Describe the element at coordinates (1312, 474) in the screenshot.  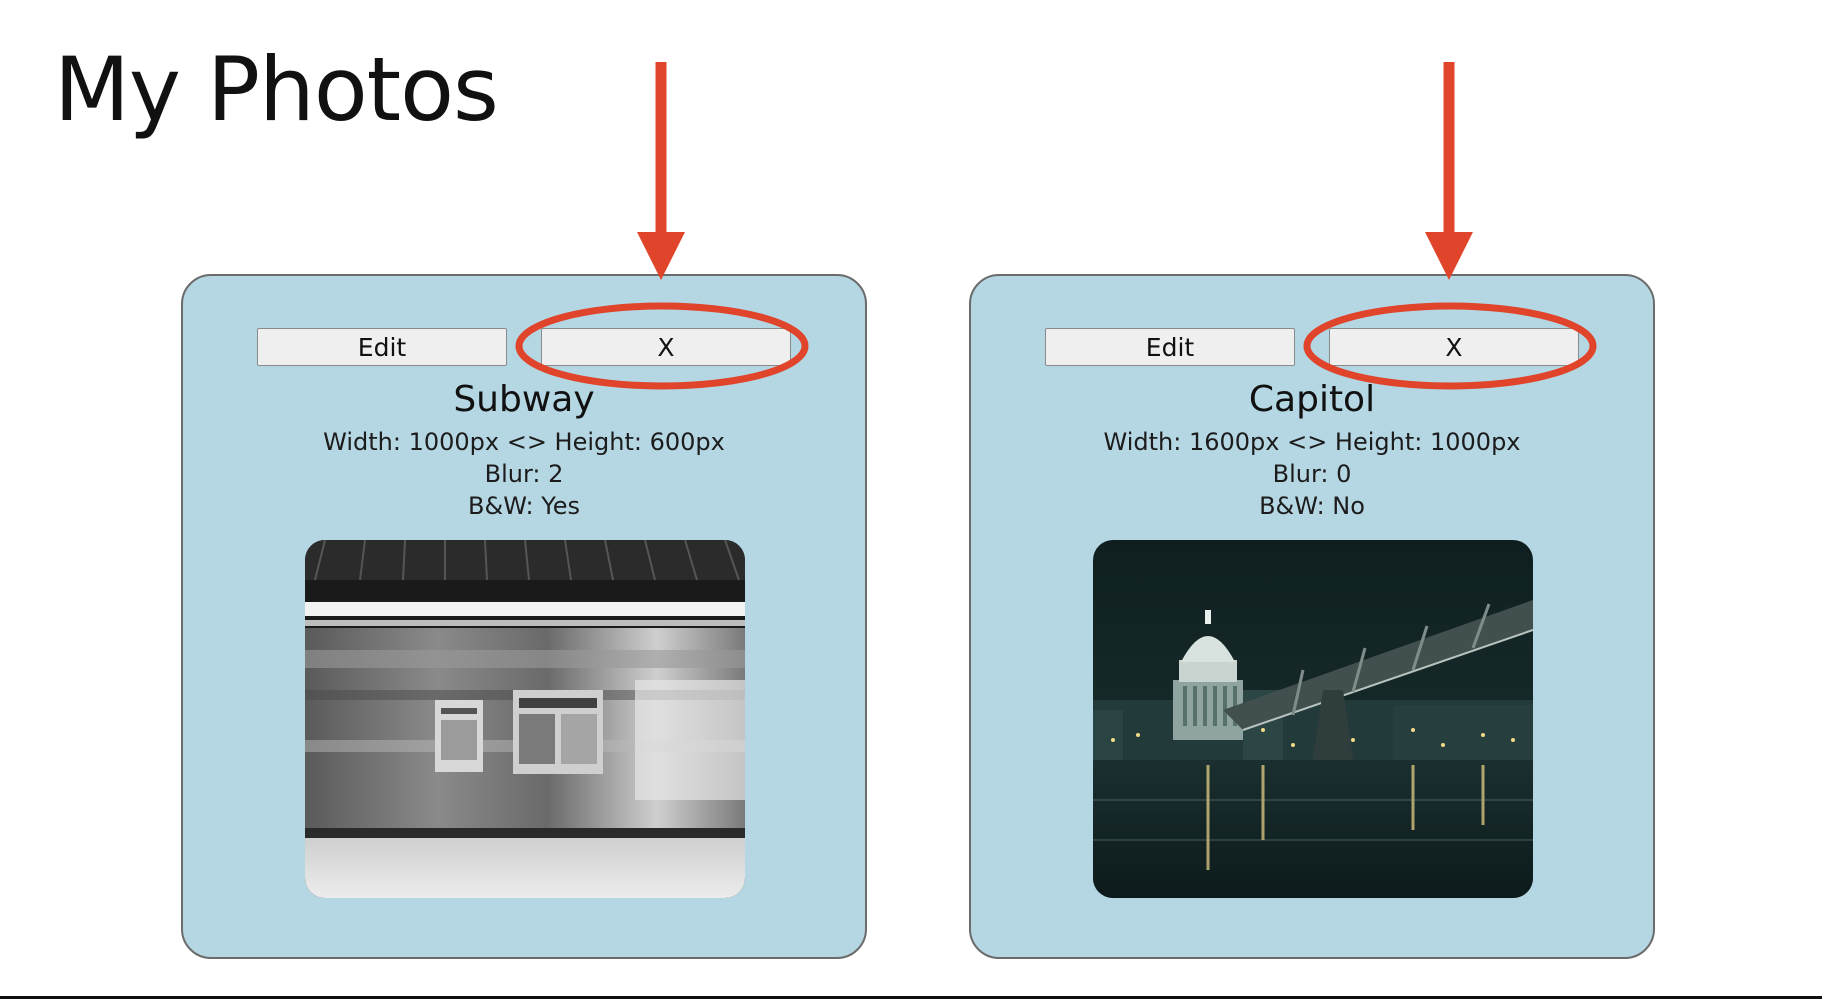
I see `photo-blur: Blur: 0` at that location.